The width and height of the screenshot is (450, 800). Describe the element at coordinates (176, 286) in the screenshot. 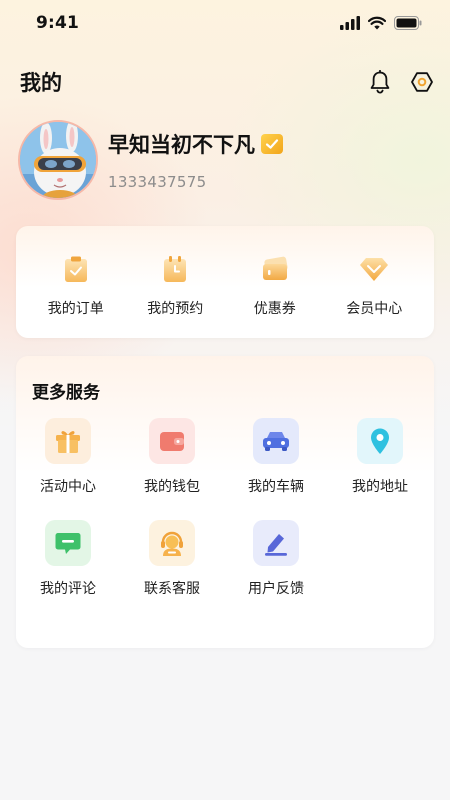

I see `quick-action-appointments: 我的预约` at that location.